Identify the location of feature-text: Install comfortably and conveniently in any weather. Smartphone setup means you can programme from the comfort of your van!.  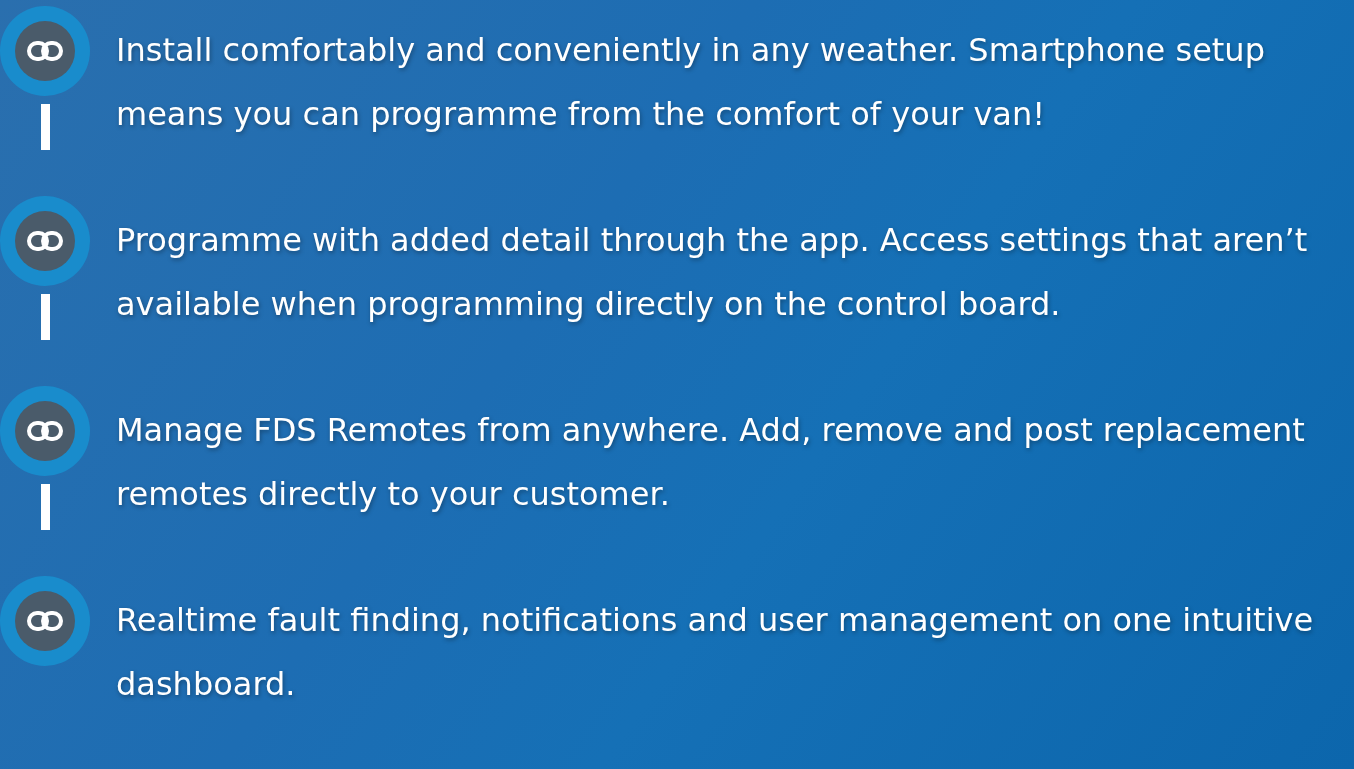
(691, 82).